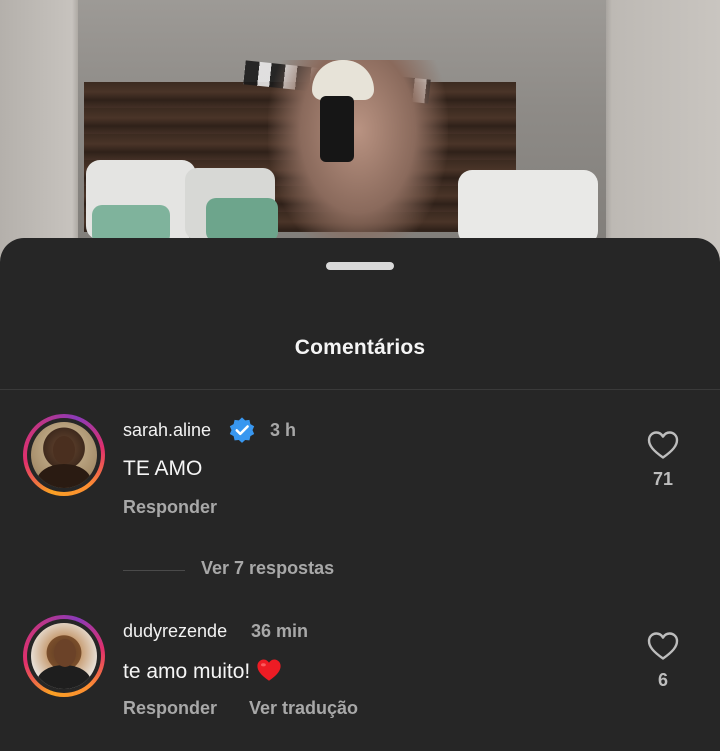 The width and height of the screenshot is (720, 751). I want to click on view-replies-label: Ver 7 respostas, so click(267, 568).